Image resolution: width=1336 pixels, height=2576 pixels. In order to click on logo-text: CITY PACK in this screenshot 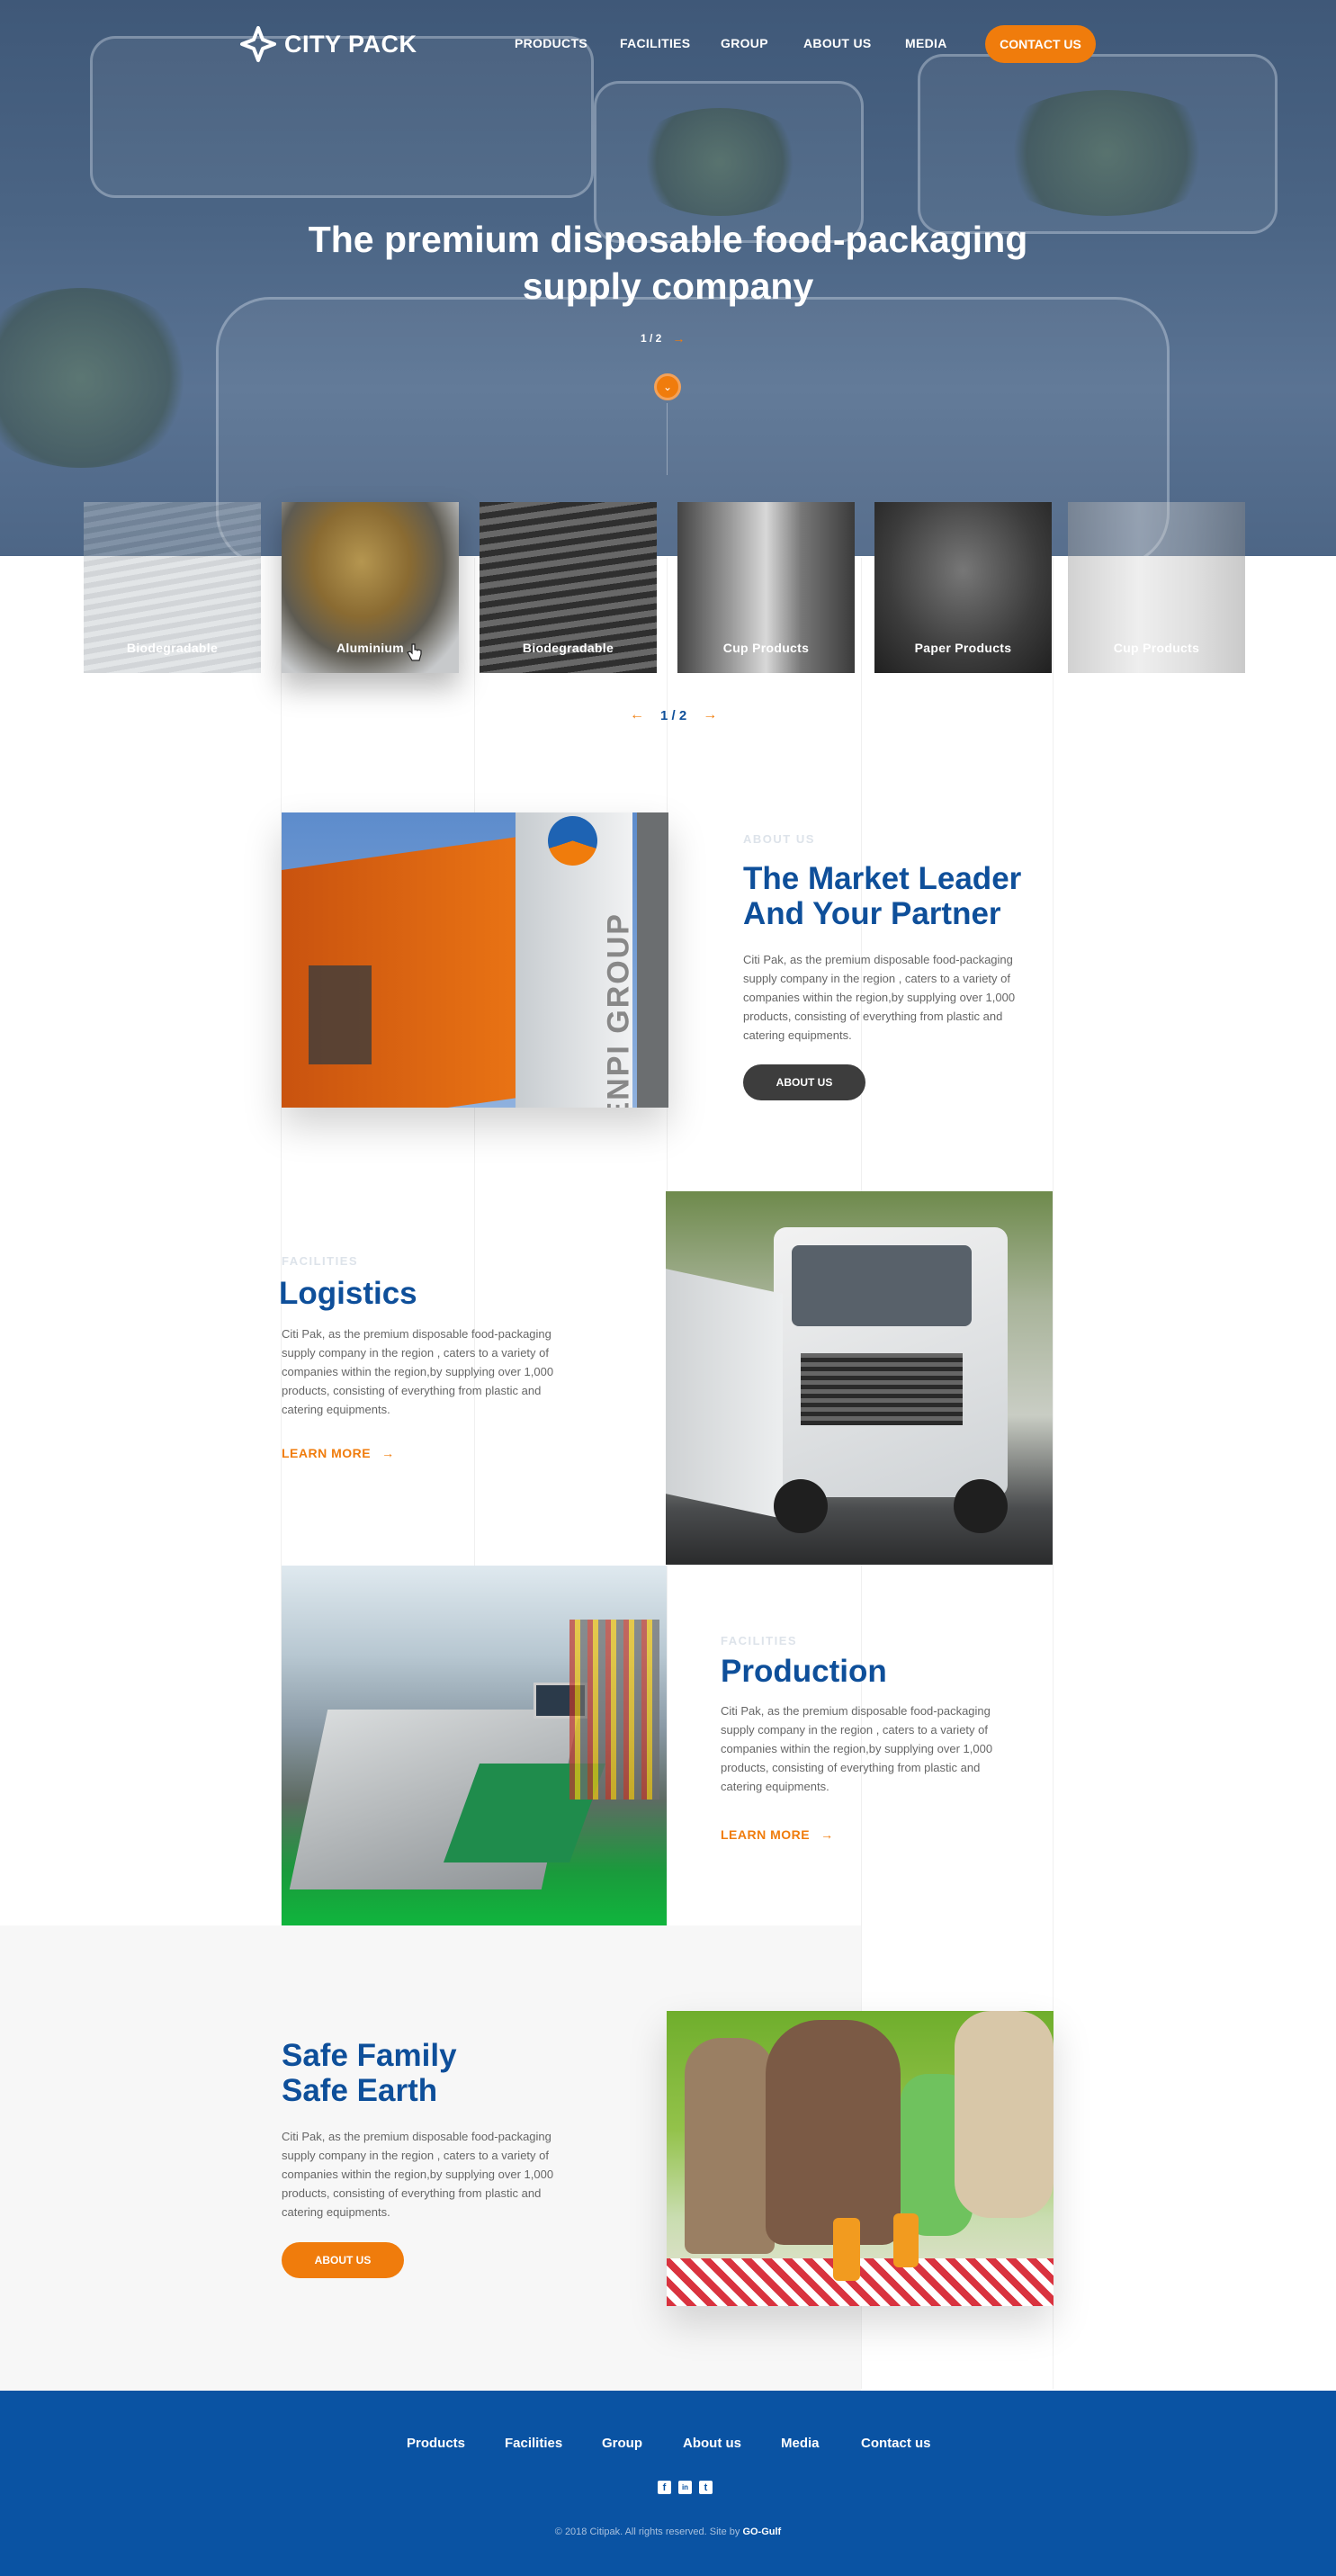, I will do `click(350, 44)`.